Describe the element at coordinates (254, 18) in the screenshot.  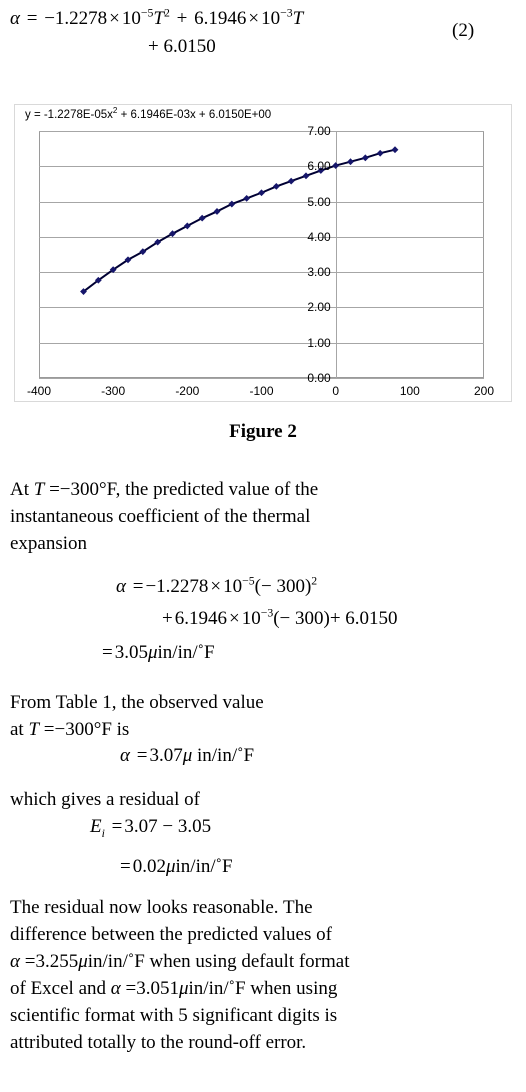
I see `times-sign-2: ×` at that location.